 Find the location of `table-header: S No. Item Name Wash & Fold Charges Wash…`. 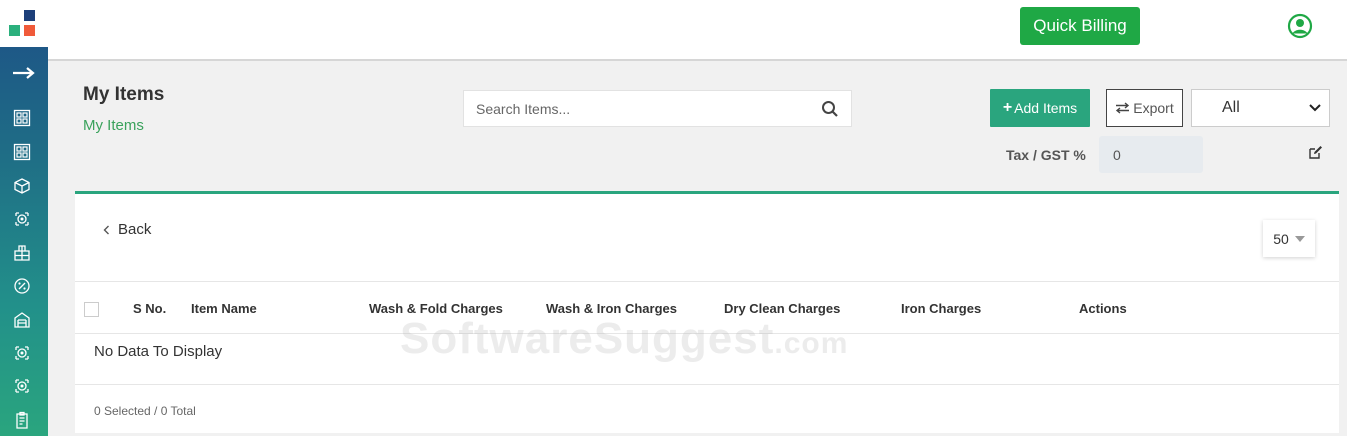

table-header: S No. Item Name Wash & Fold Charges Wash… is located at coordinates (707, 309).